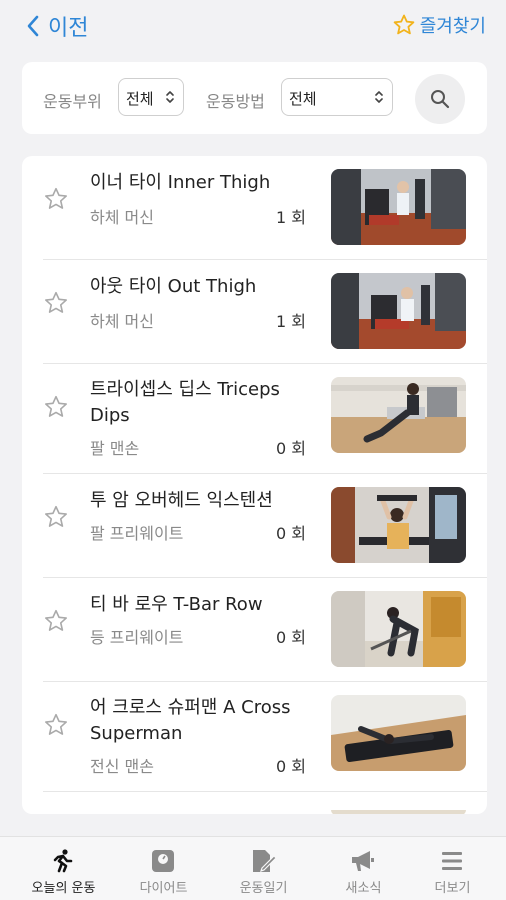  I want to click on list-item: 트라이셉스 딥스 Triceps Dips 팔 맨손 0 회, so click(265, 419).